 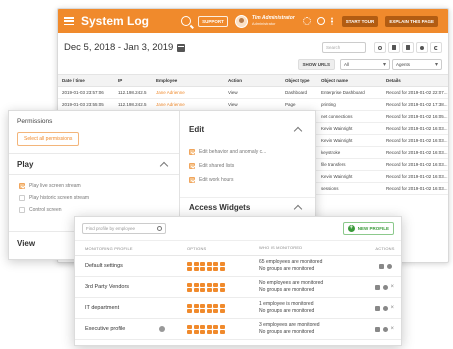 What do you see at coordinates (133, 92) in the screenshot?
I see `table-cell: 112.198.242.5` at bounding box center [133, 92].